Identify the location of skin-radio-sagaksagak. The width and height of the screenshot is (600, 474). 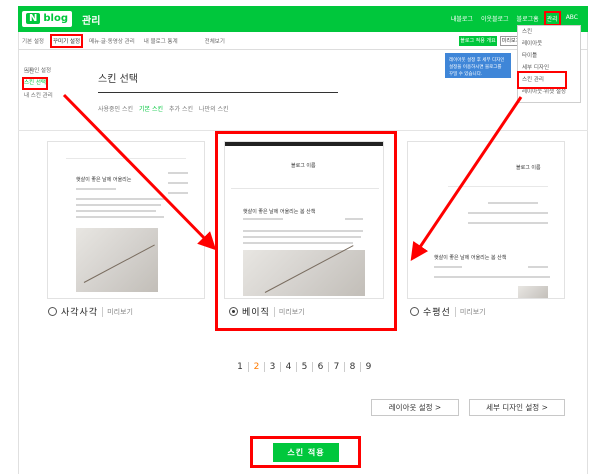
(52, 311).